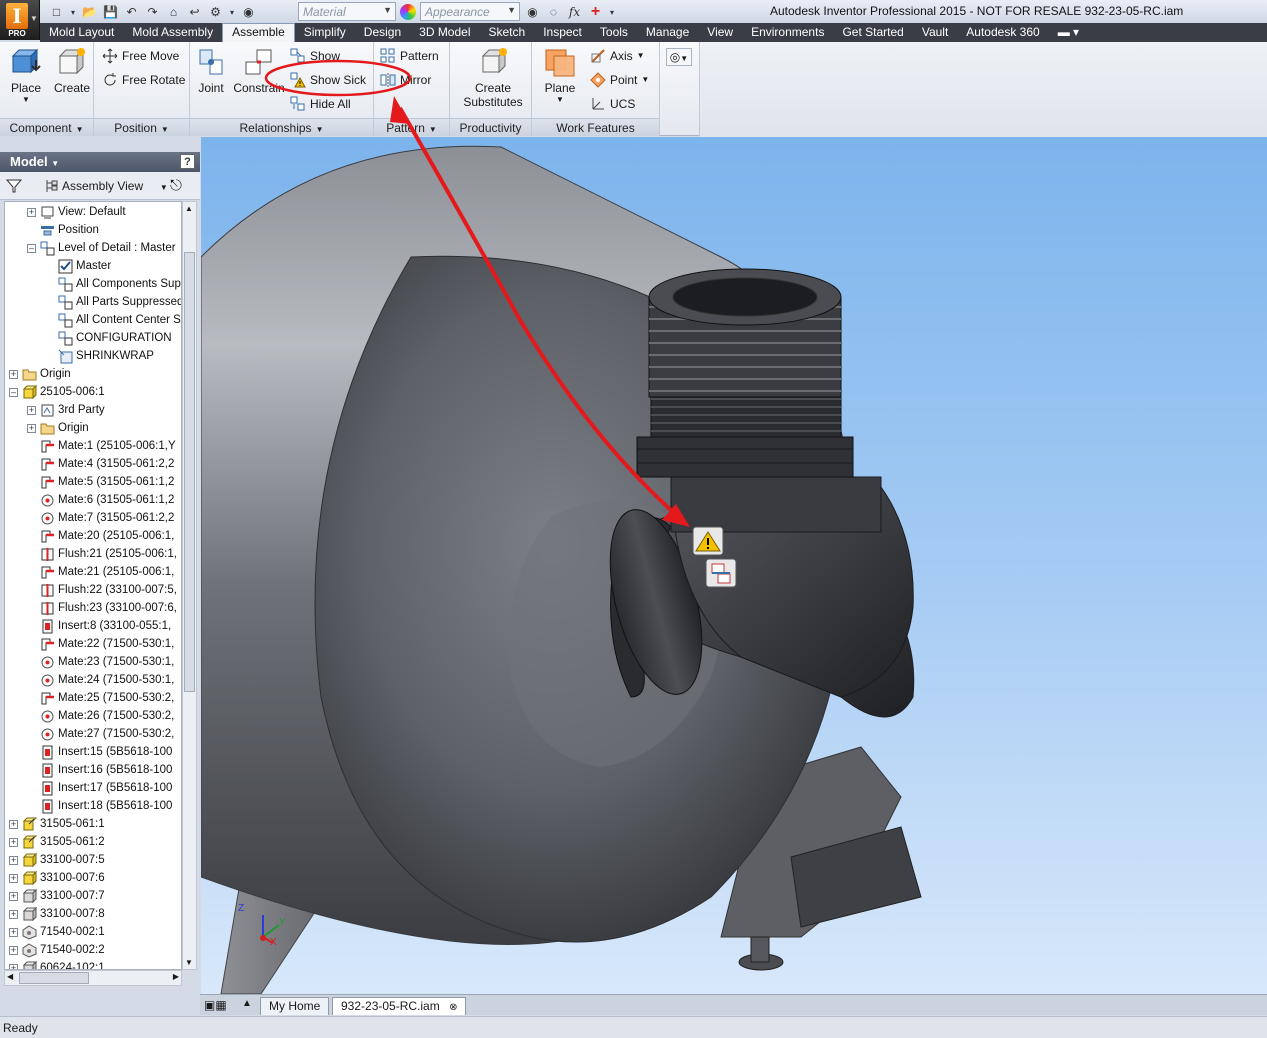  What do you see at coordinates (787, 32) in the screenshot?
I see `tab-environments: Environments` at bounding box center [787, 32].